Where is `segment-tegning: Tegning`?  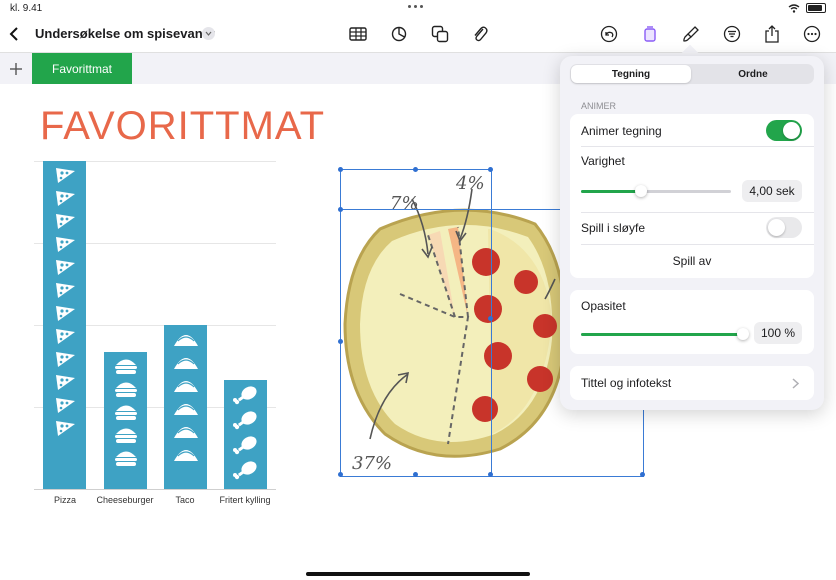
segment-tegning: Tegning is located at coordinates (631, 74).